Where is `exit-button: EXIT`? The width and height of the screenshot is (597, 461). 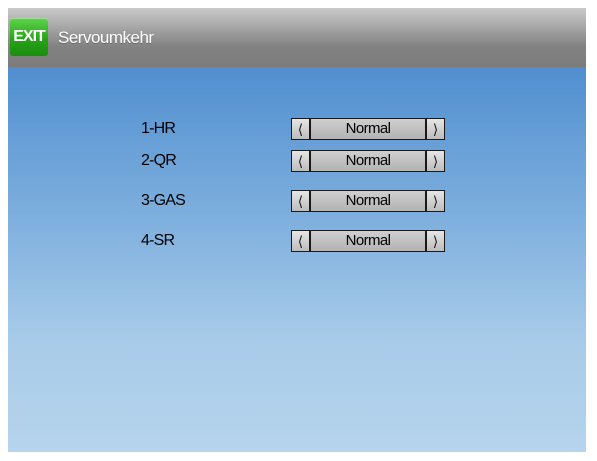
exit-button: EXIT is located at coordinates (29, 37).